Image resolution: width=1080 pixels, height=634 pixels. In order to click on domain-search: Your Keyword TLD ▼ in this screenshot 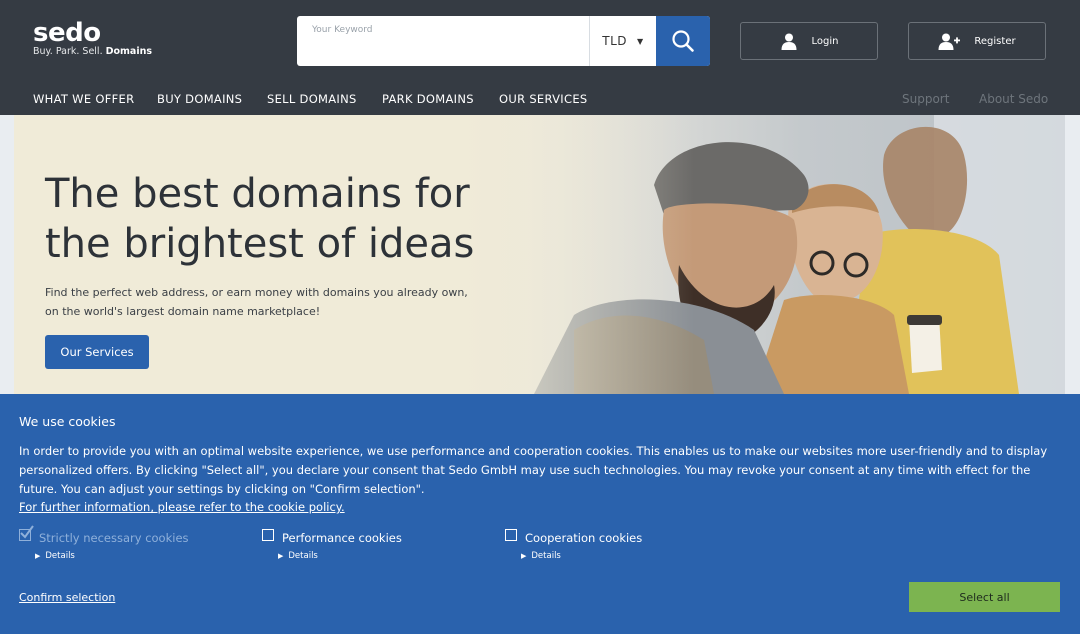, I will do `click(503, 41)`.